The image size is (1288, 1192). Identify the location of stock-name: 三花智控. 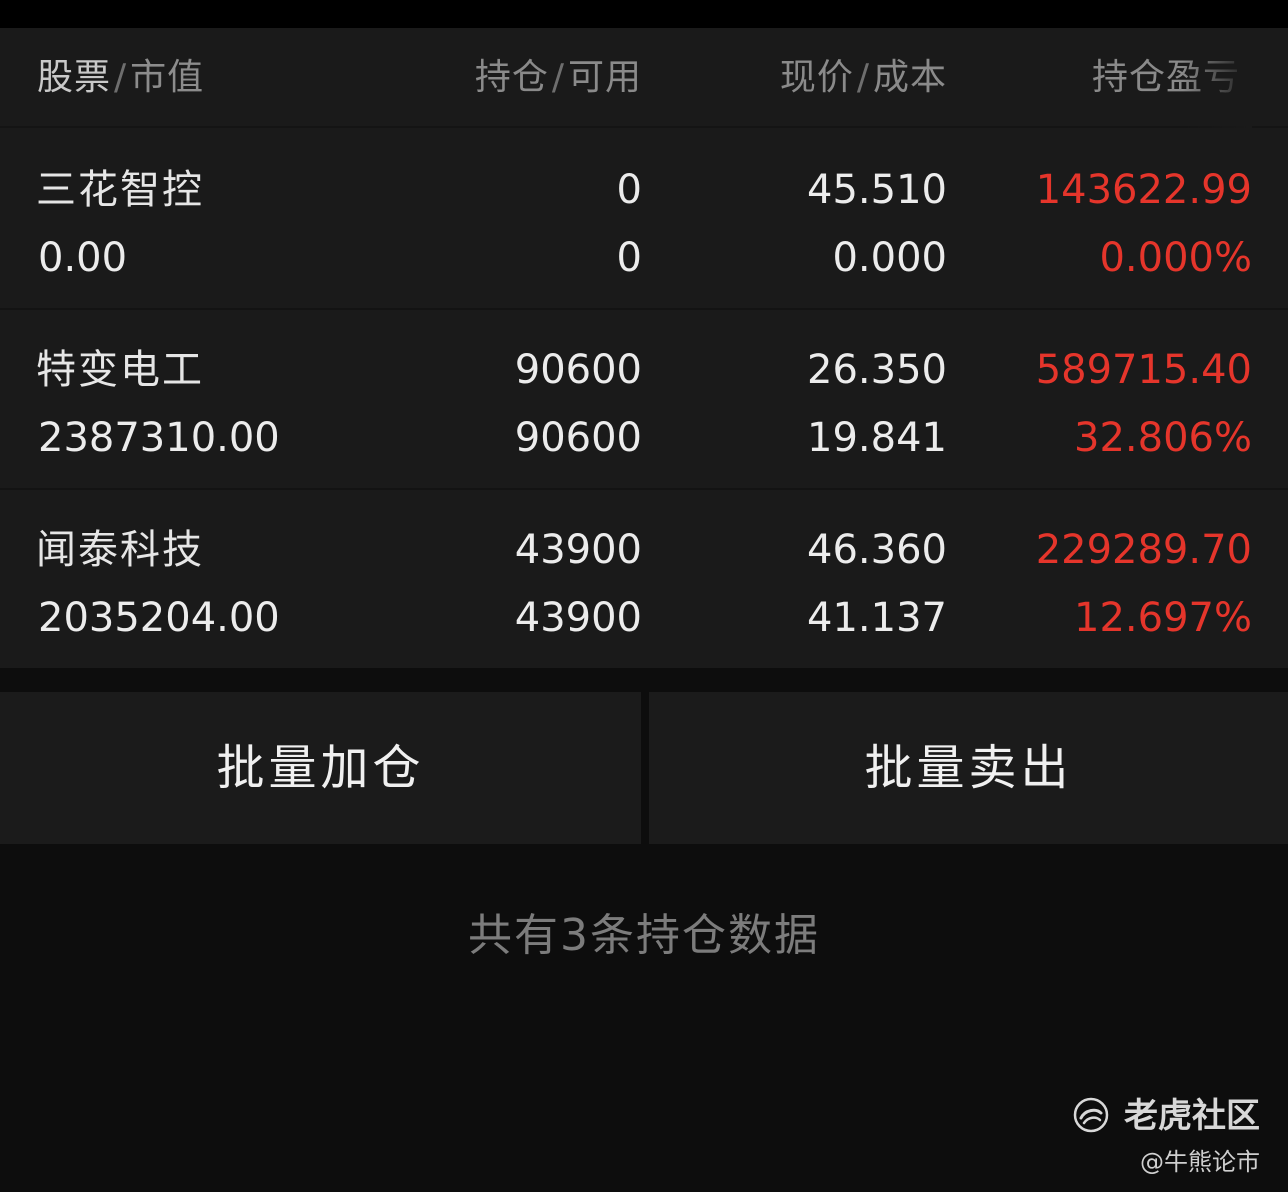
(120, 190).